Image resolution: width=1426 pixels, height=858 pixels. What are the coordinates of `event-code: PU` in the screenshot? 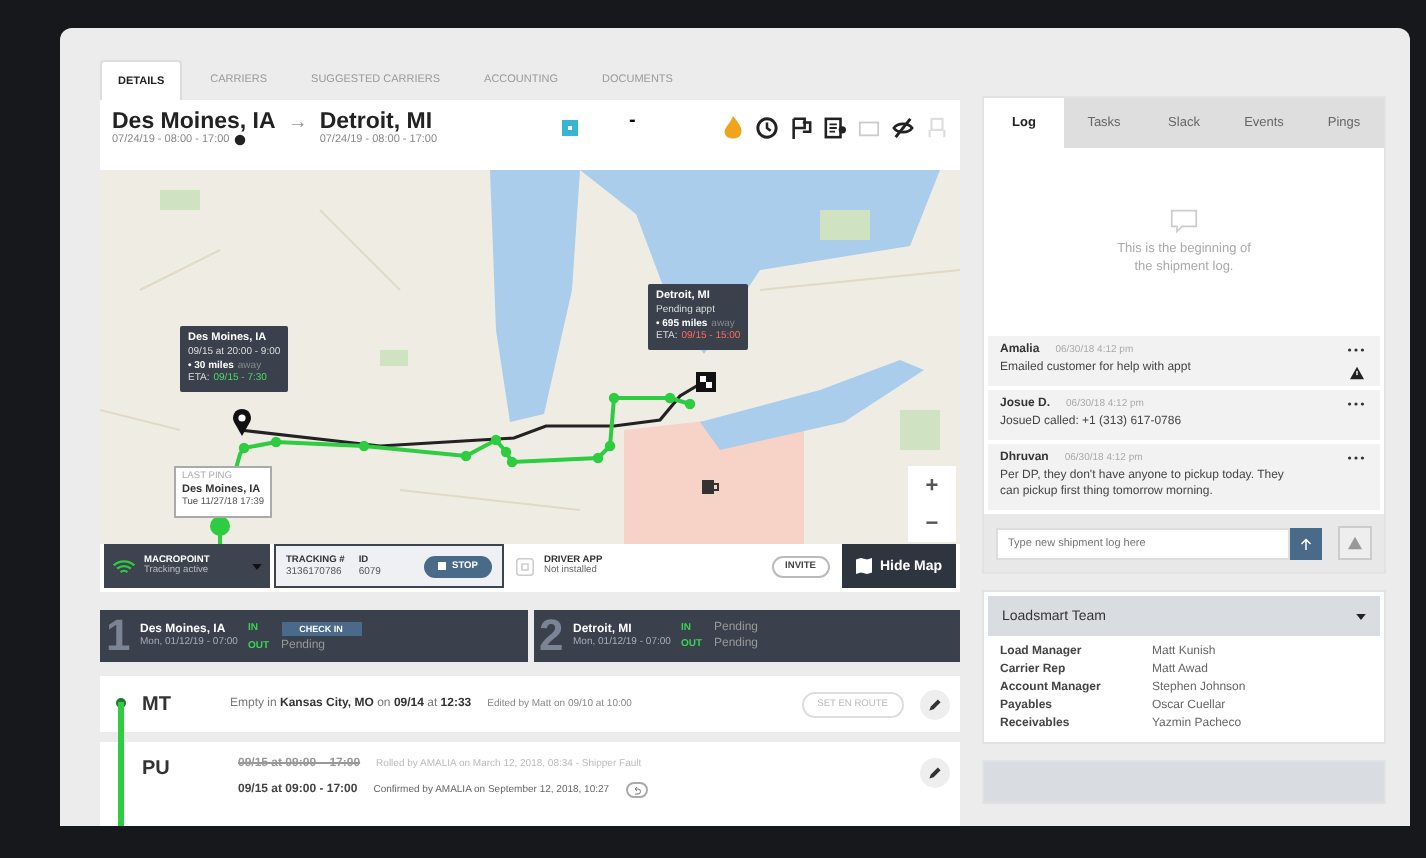 It's located at (157, 769).